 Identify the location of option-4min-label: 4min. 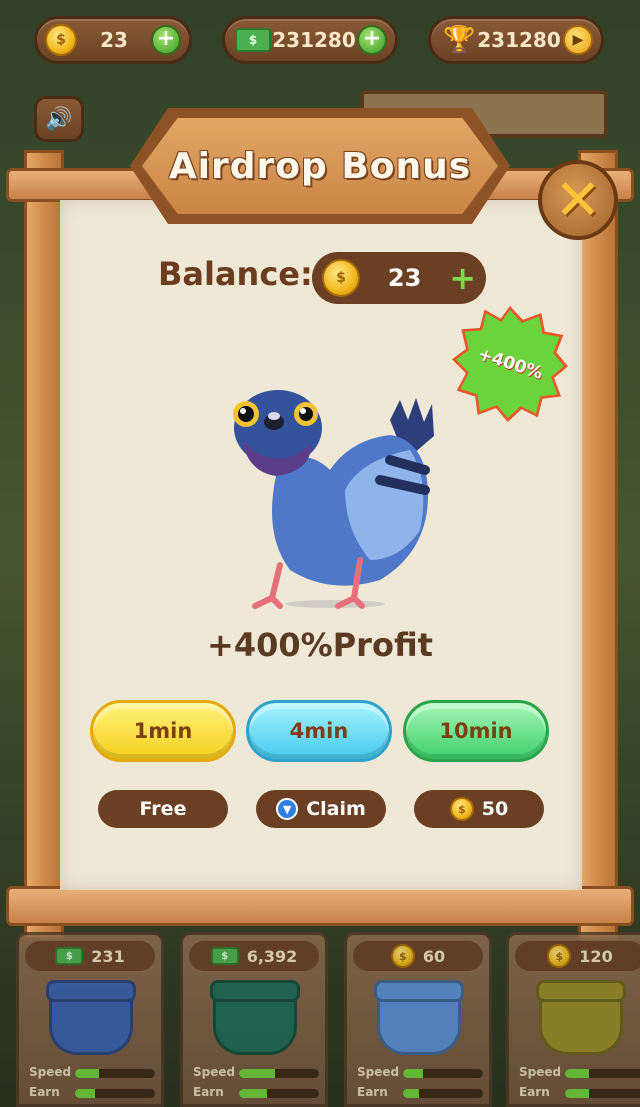
(319, 731).